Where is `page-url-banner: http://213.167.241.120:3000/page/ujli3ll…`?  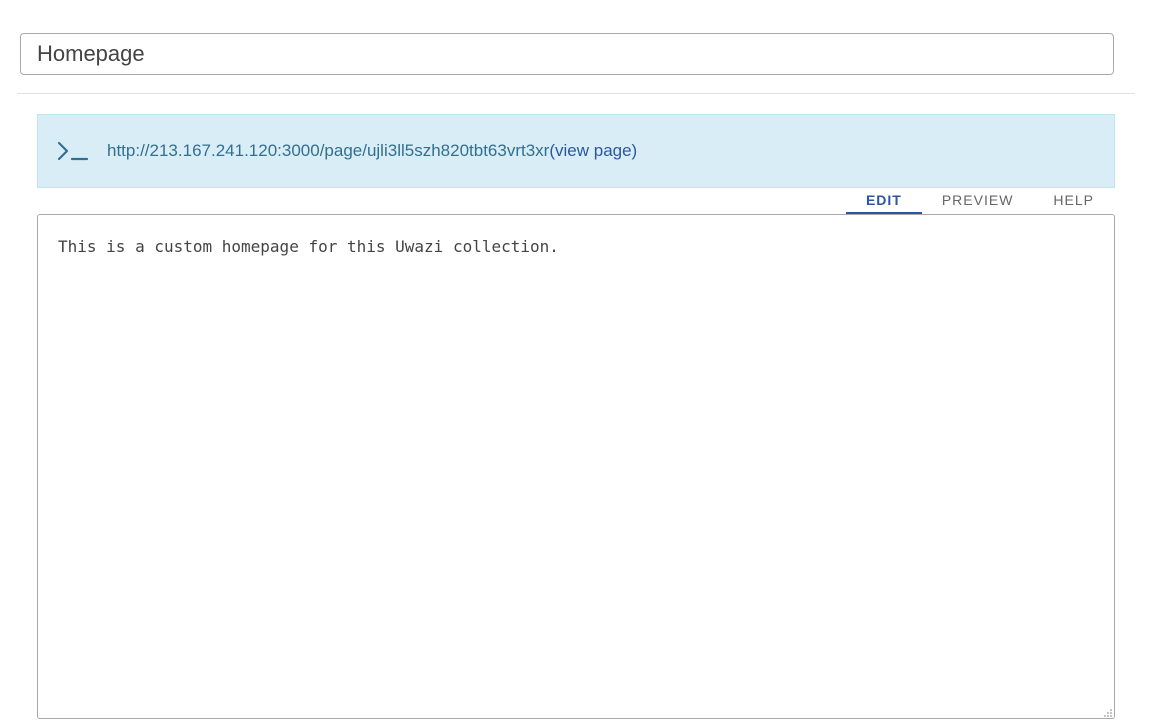
page-url-banner: http://213.167.241.120:3000/page/ujli3ll… is located at coordinates (576, 151).